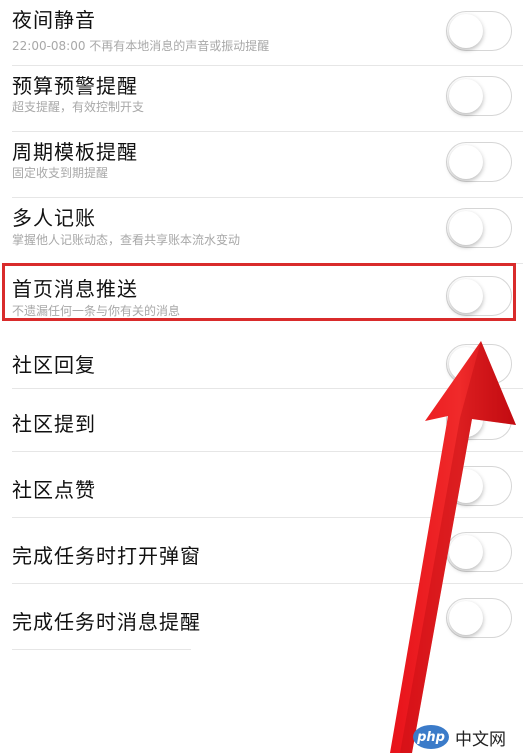 Image resolution: width=523 pixels, height=753 pixels. What do you see at coordinates (54, 218) in the screenshot?
I see `setting-title: 多人记账` at bounding box center [54, 218].